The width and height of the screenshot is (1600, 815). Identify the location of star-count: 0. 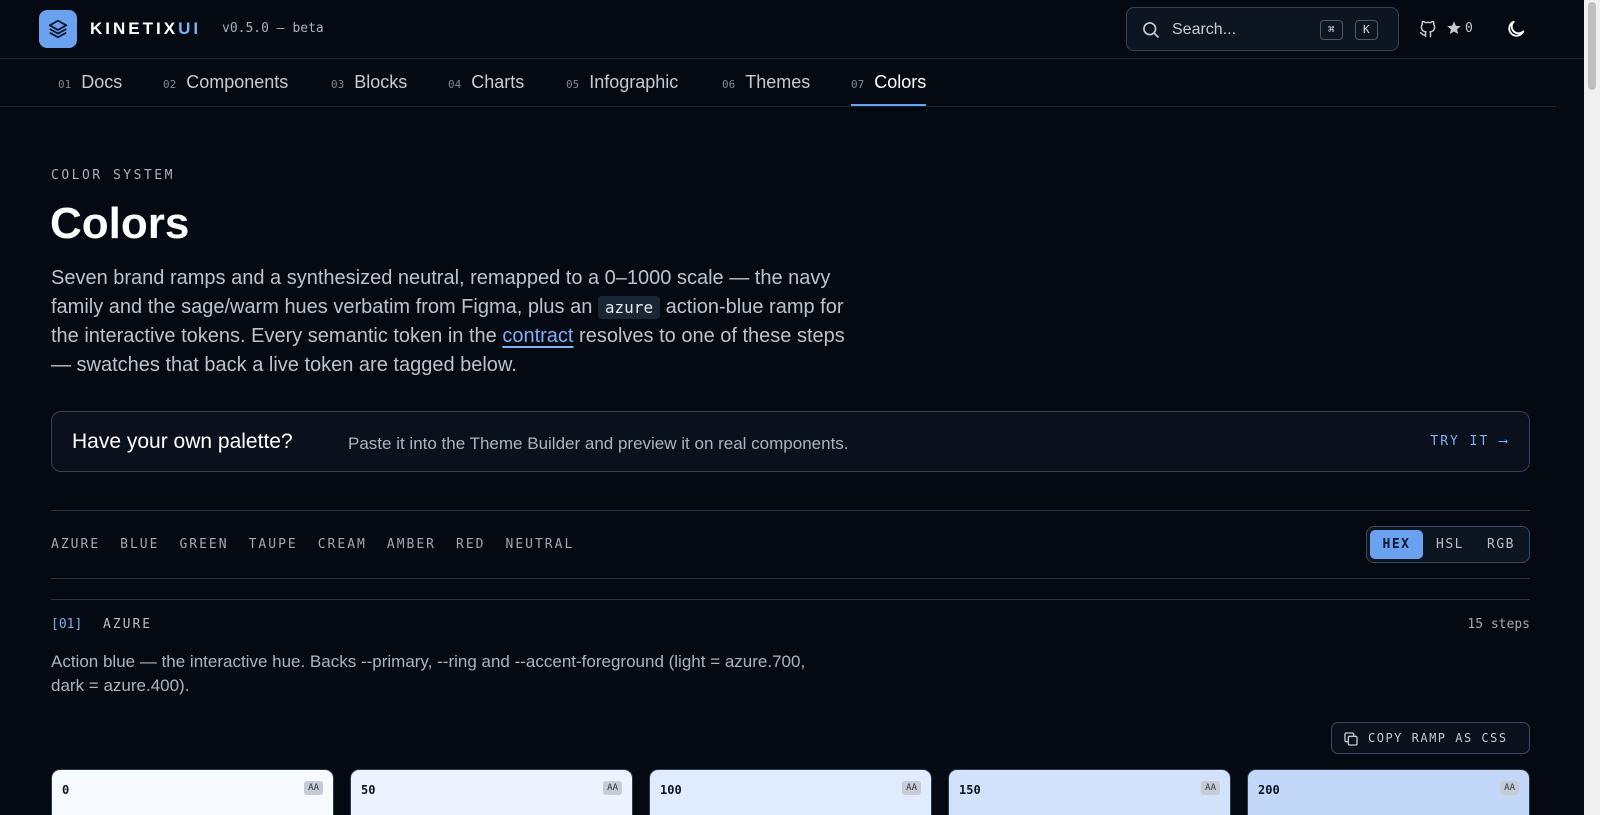
(1469, 28).